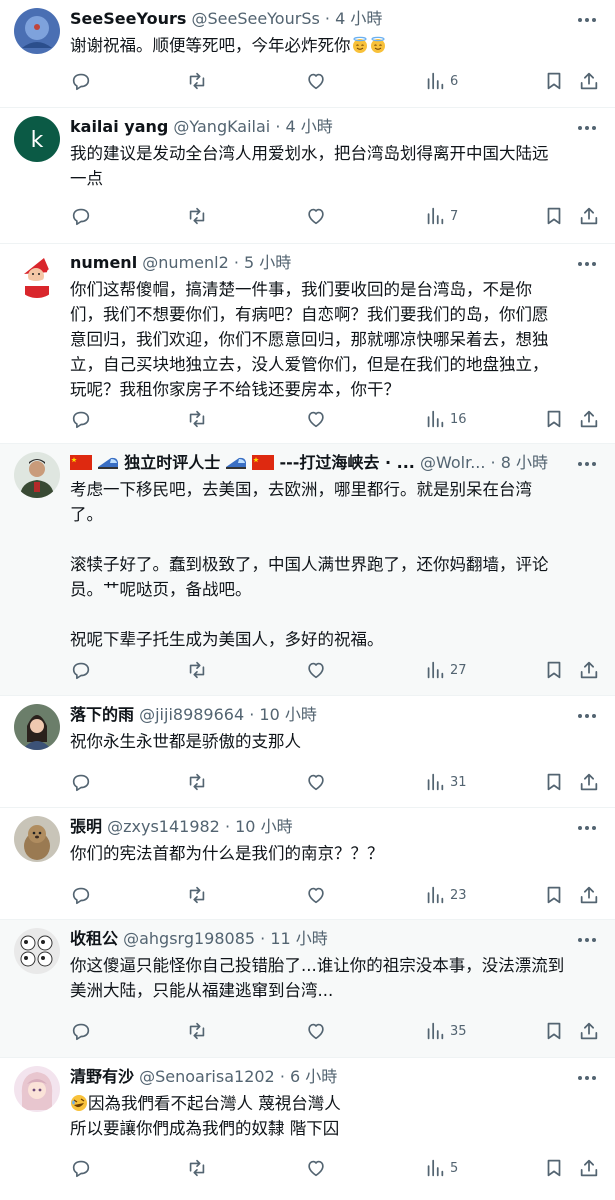 The width and height of the screenshot is (615, 1200). What do you see at coordinates (441, 81) in the screenshot?
I see `views-button: 6` at bounding box center [441, 81].